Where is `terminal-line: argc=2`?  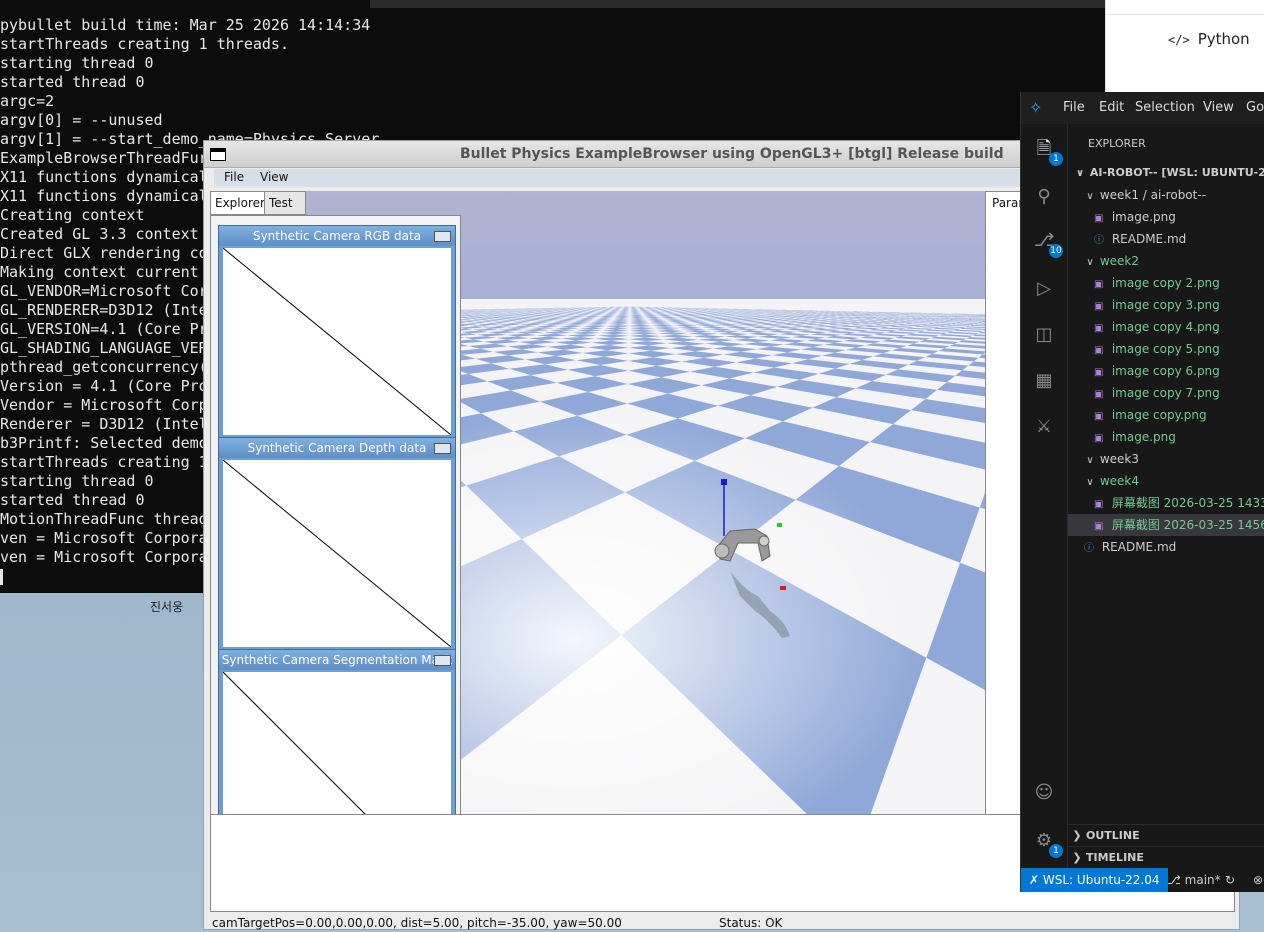 terminal-line: argc=2 is located at coordinates (189, 101).